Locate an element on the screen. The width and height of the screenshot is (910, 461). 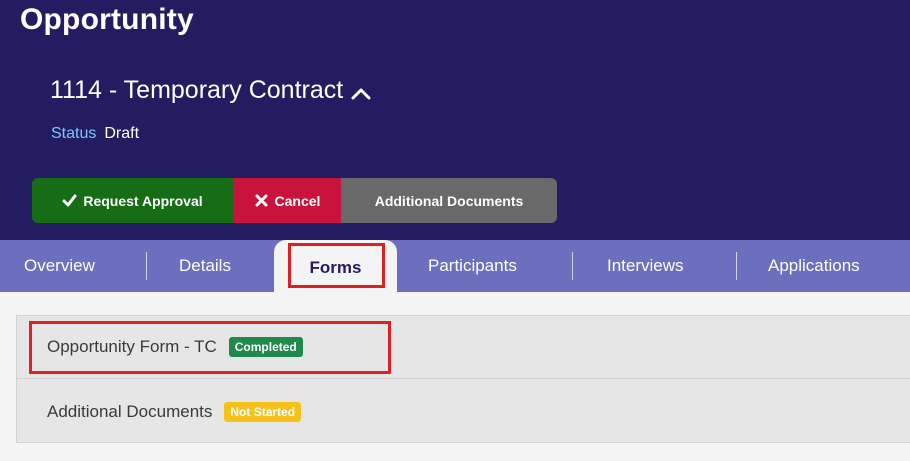
status-row: Status Draft is located at coordinates (95, 134).